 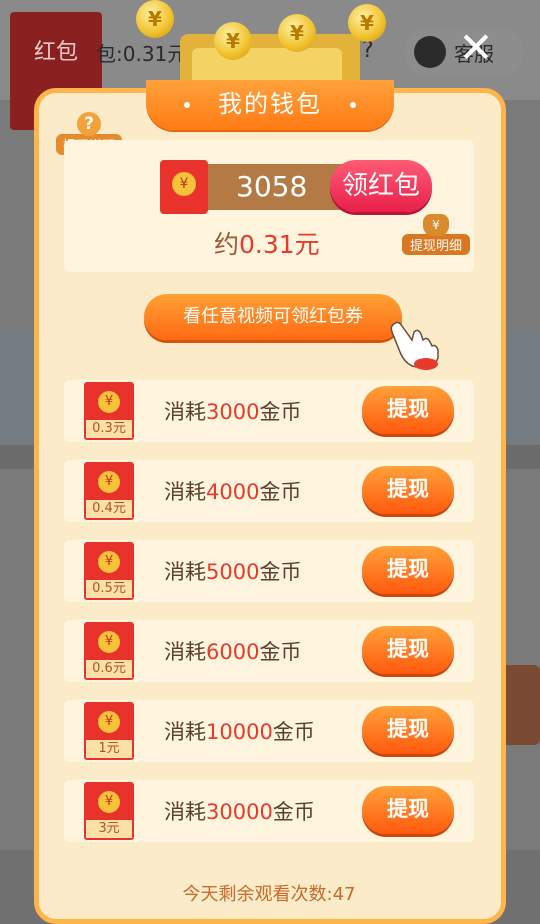 I want to click on cost-coins: 30000, so click(x=239, y=812).